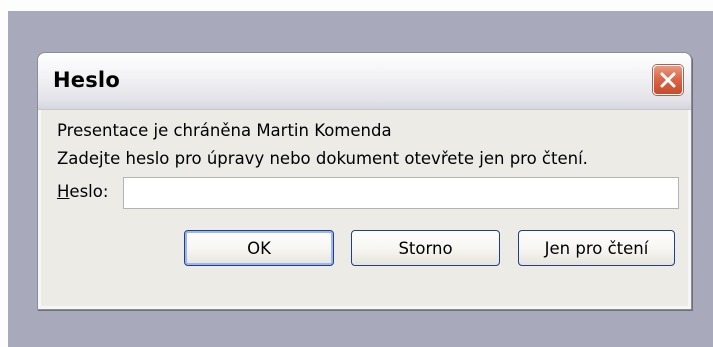  I want to click on protected-message: Presentace je chráněna Martin Komenda, so click(224, 130).